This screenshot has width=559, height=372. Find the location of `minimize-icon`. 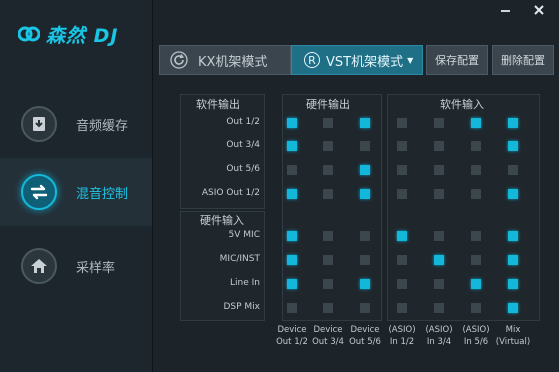

minimize-icon is located at coordinates (505, 11).